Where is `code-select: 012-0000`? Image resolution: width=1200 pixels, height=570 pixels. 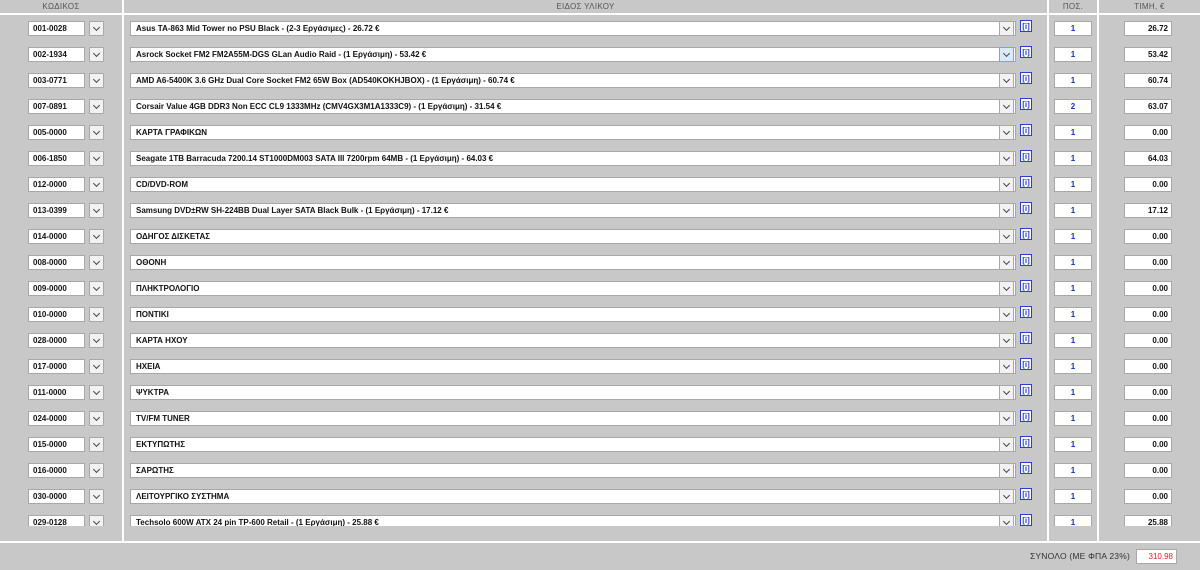
code-select: 012-0000 is located at coordinates (73, 184).